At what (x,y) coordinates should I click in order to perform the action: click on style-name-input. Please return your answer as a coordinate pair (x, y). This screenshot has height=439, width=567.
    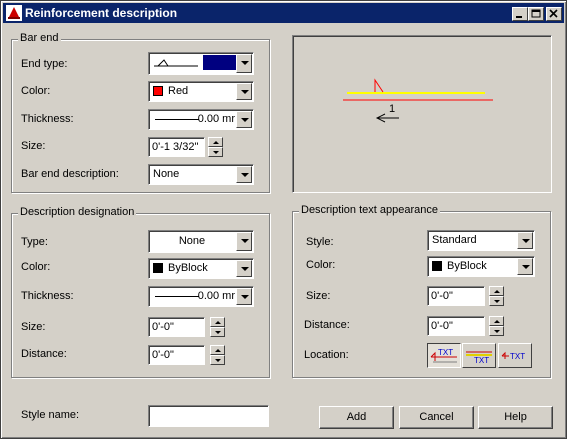
    Looking at the image, I should click on (208, 416).